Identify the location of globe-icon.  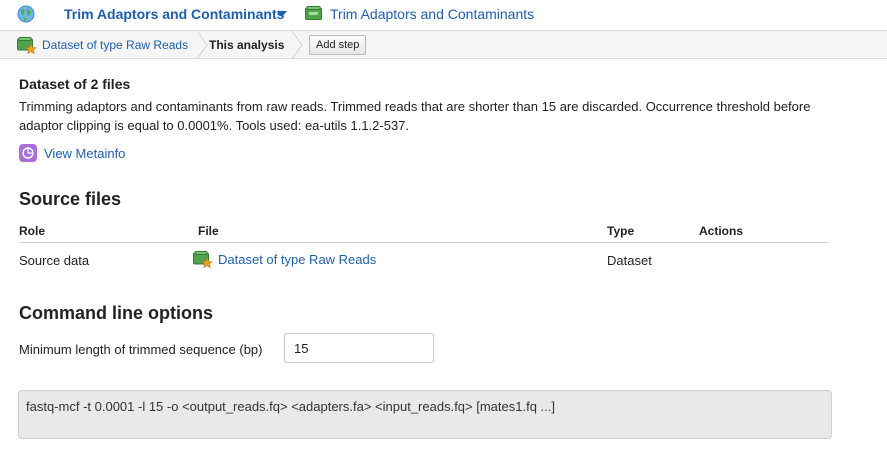
(26, 14).